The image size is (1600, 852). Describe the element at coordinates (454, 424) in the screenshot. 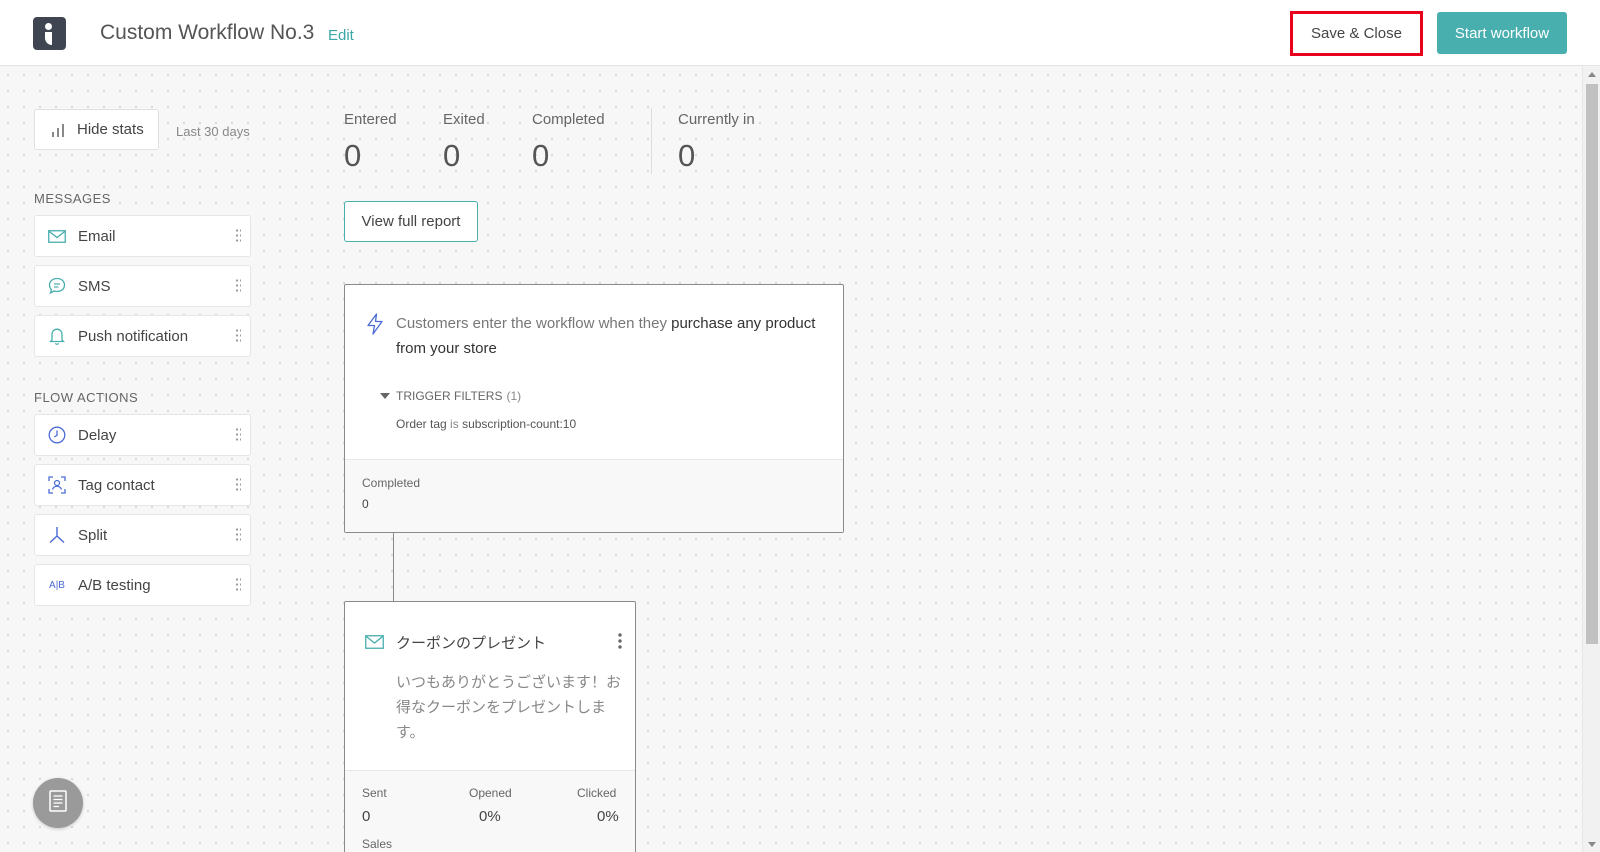

I see `filter-operator: is` at that location.